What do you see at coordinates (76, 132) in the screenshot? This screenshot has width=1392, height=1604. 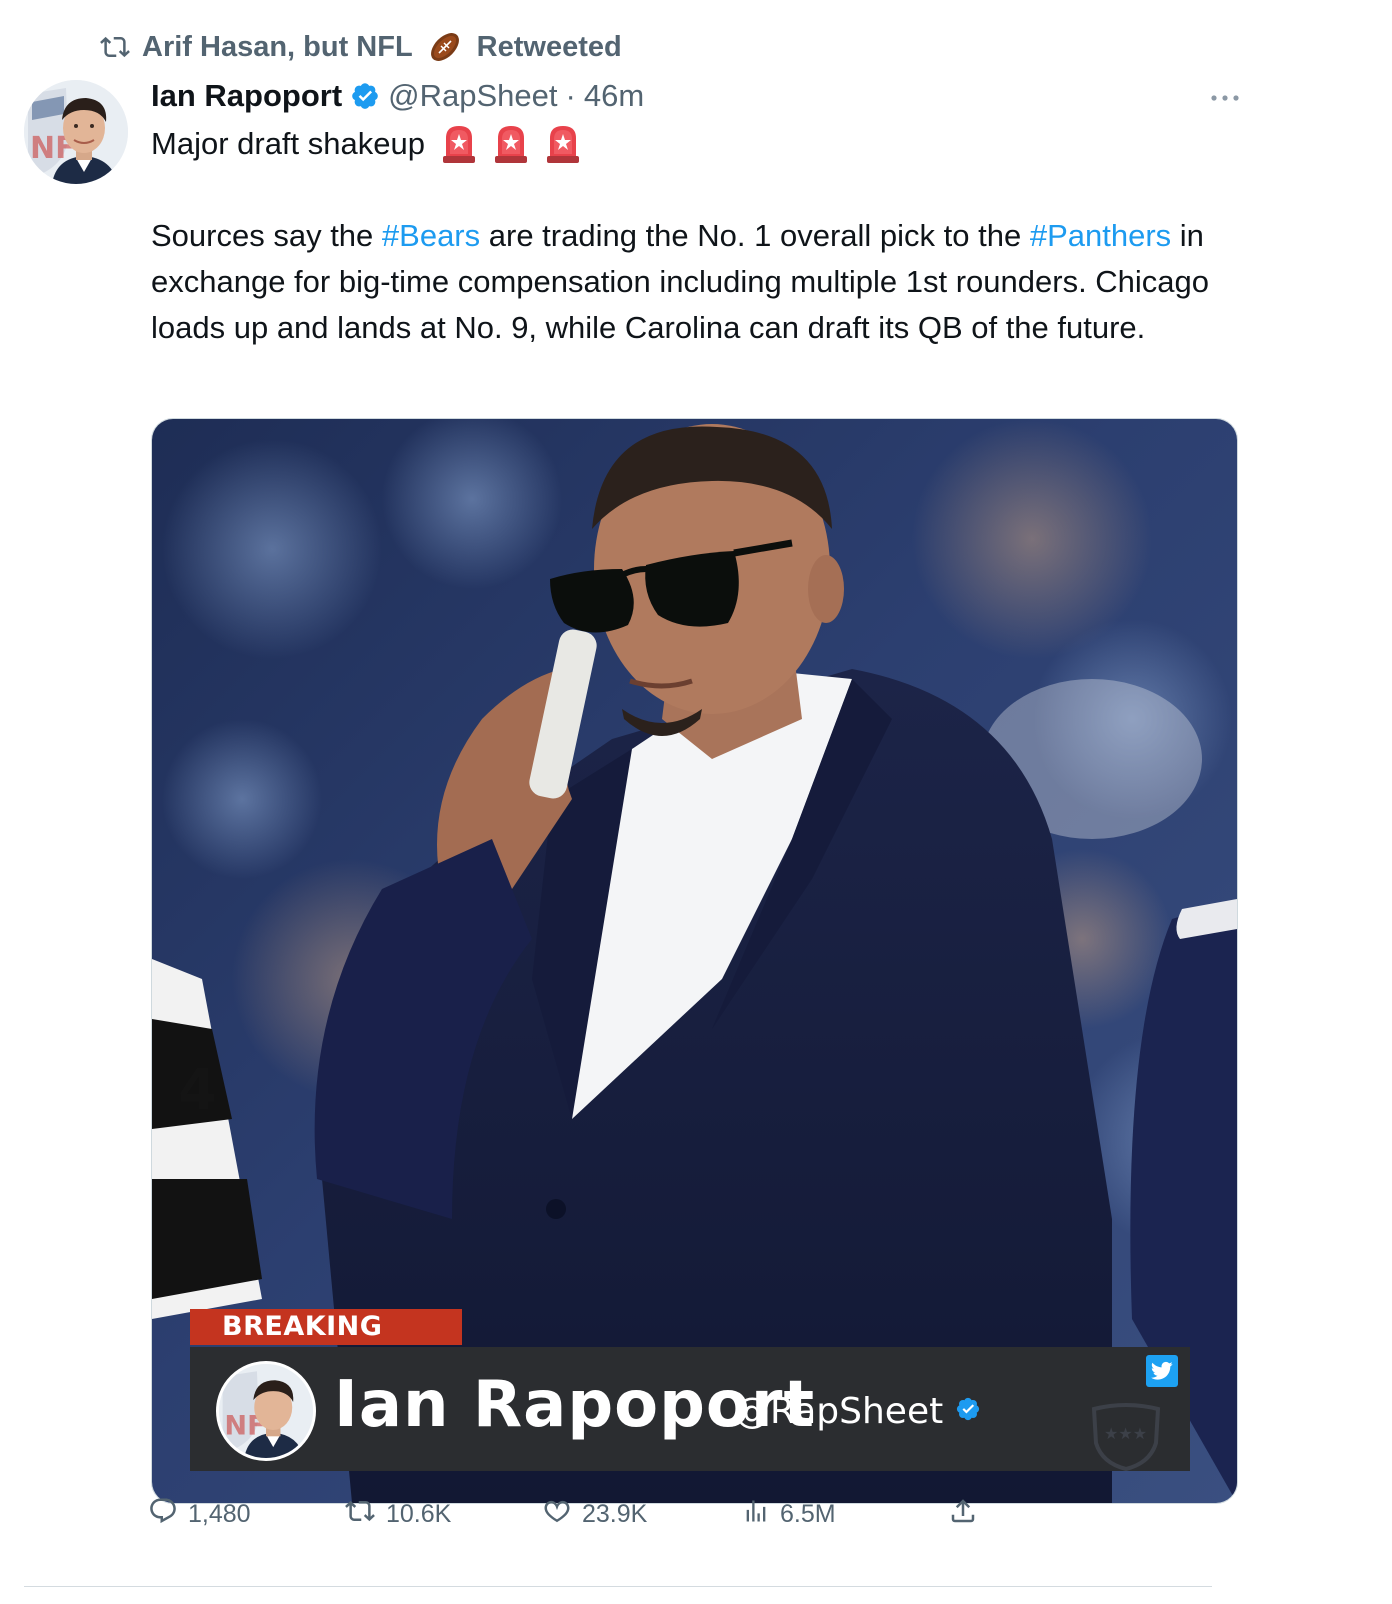 I see `author-avatar: NF` at bounding box center [76, 132].